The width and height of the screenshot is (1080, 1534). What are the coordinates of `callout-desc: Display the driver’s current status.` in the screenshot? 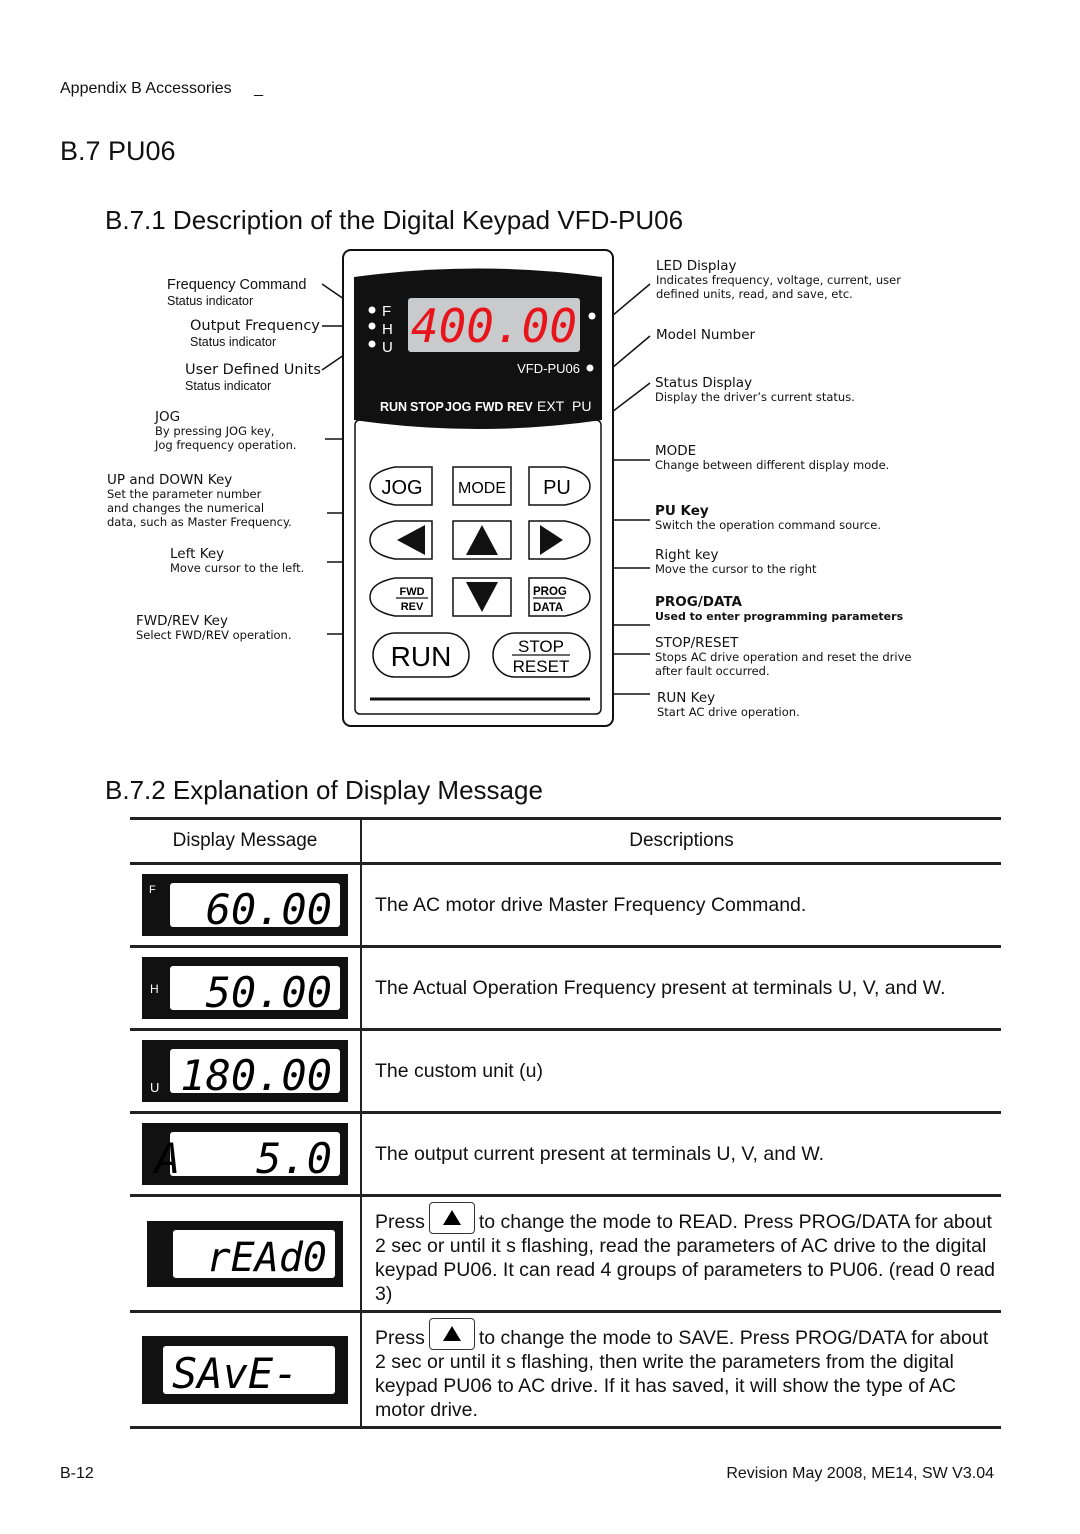 It's located at (755, 397).